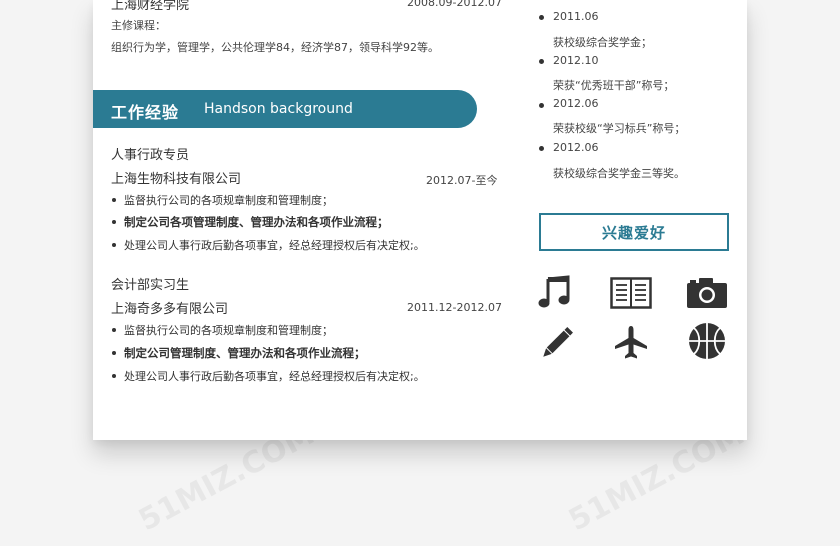 The image size is (840, 546). I want to click on award-text: 获校级综合奖学金三等奖。, so click(619, 173).